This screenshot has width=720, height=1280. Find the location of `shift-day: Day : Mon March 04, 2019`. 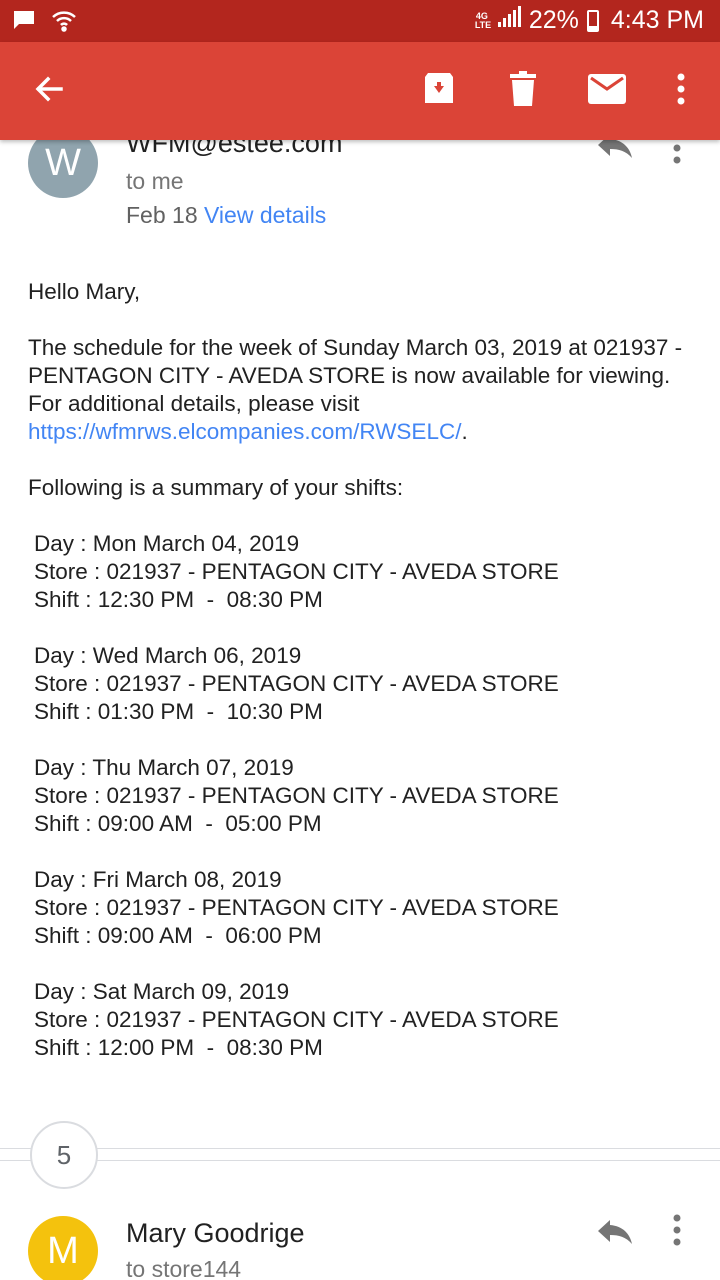

shift-day: Day : Mon March 04, 2019 is located at coordinates (167, 543).